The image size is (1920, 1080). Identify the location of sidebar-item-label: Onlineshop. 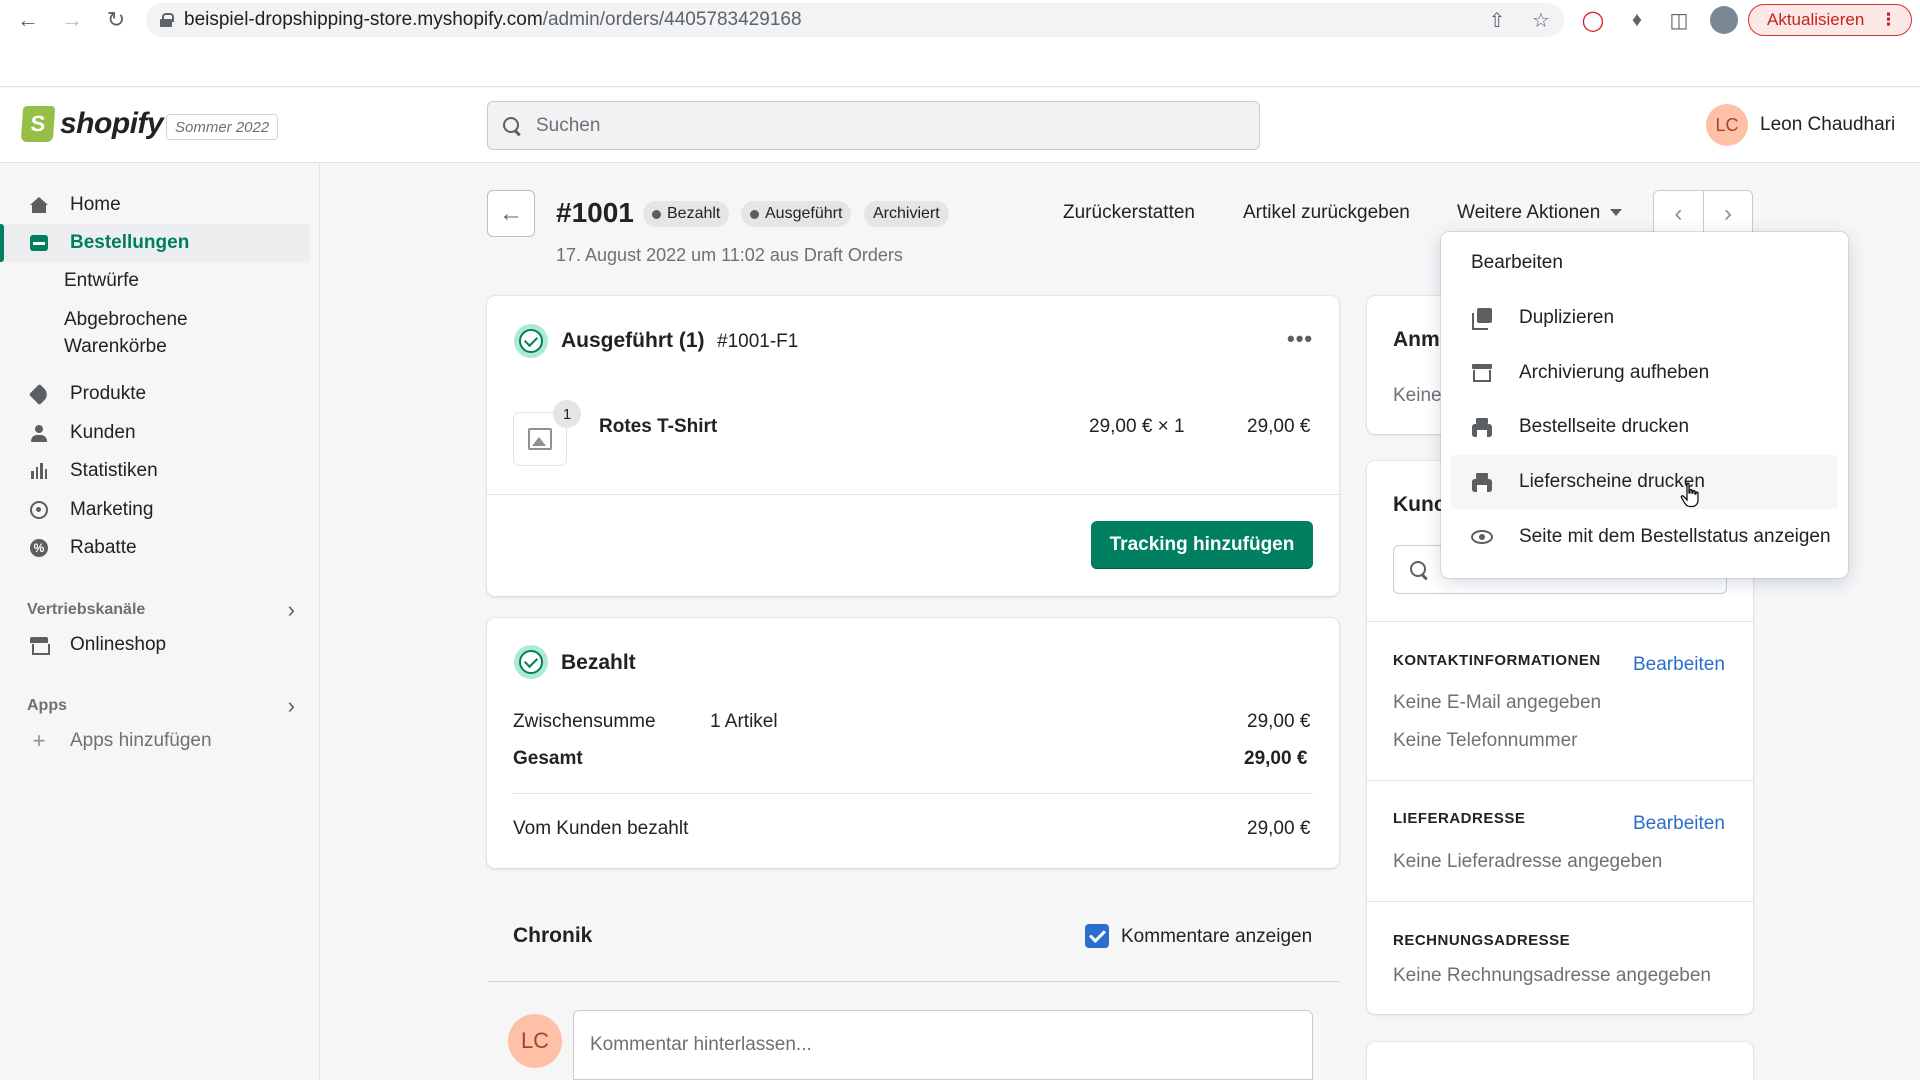
(118, 644).